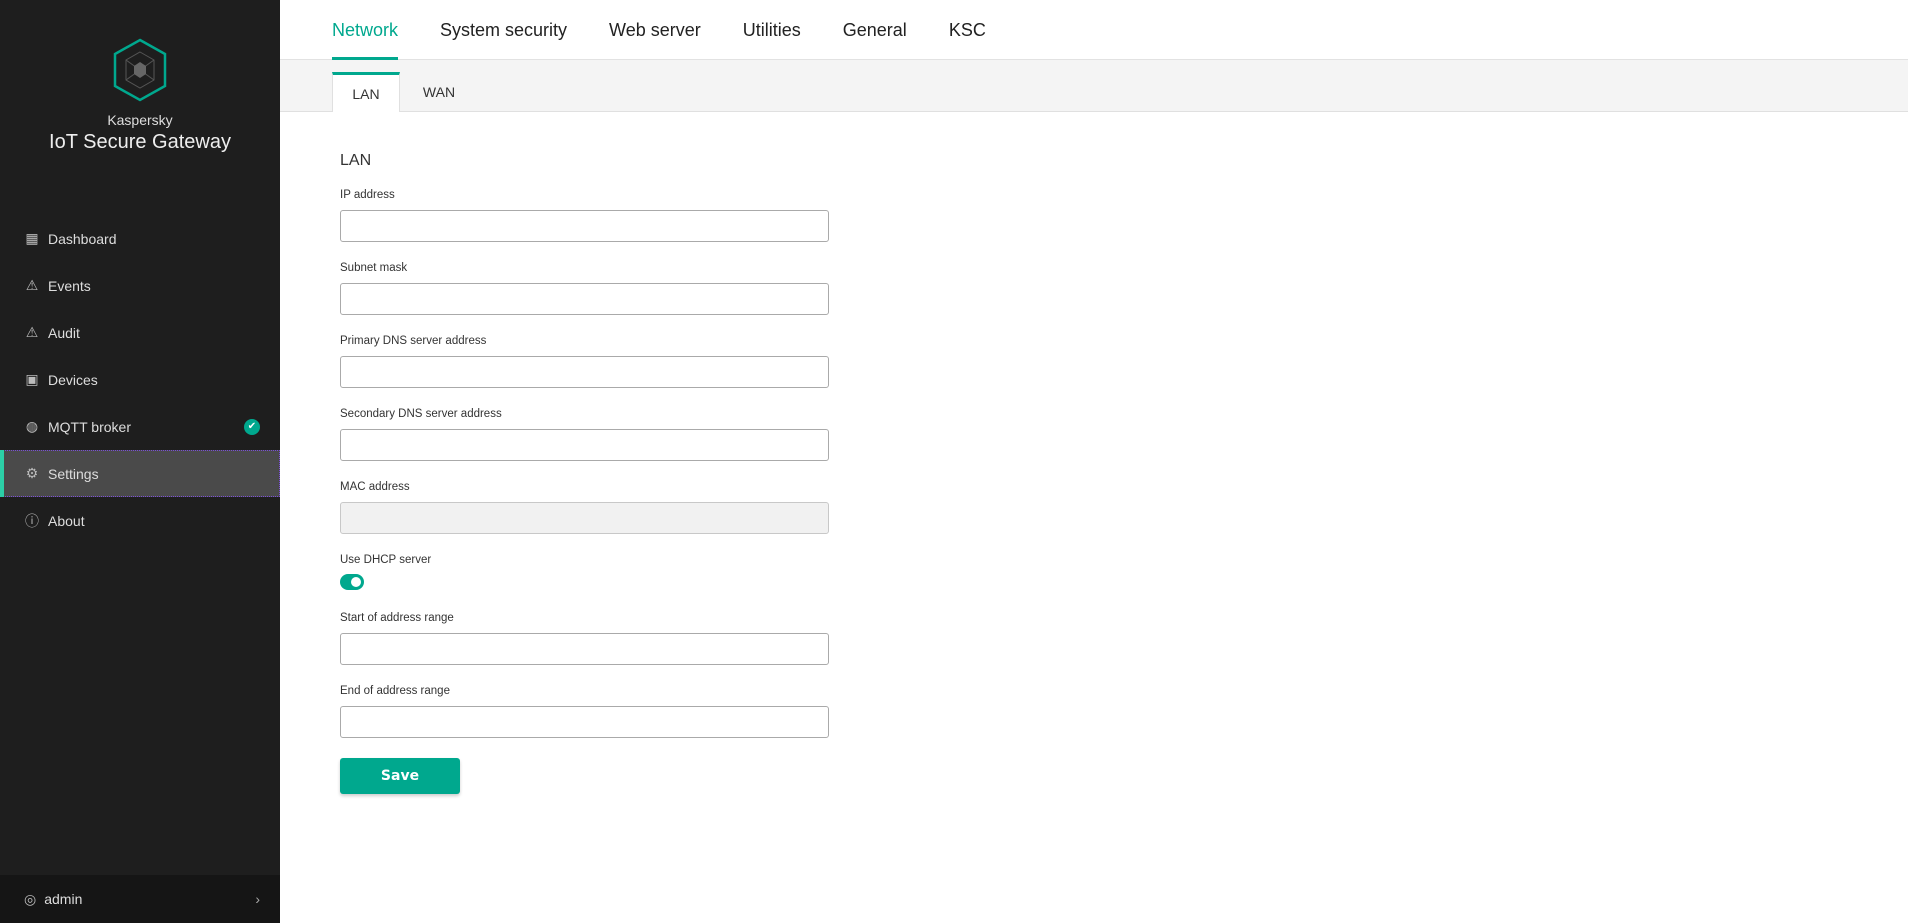  Describe the element at coordinates (32, 379) in the screenshot. I see `devices-icon: ▣` at that location.